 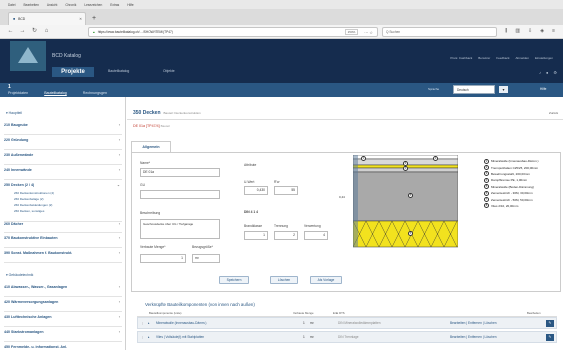 What do you see at coordinates (22, 19) in the screenshot?
I see `tab-title: BCD` at bounding box center [22, 19].